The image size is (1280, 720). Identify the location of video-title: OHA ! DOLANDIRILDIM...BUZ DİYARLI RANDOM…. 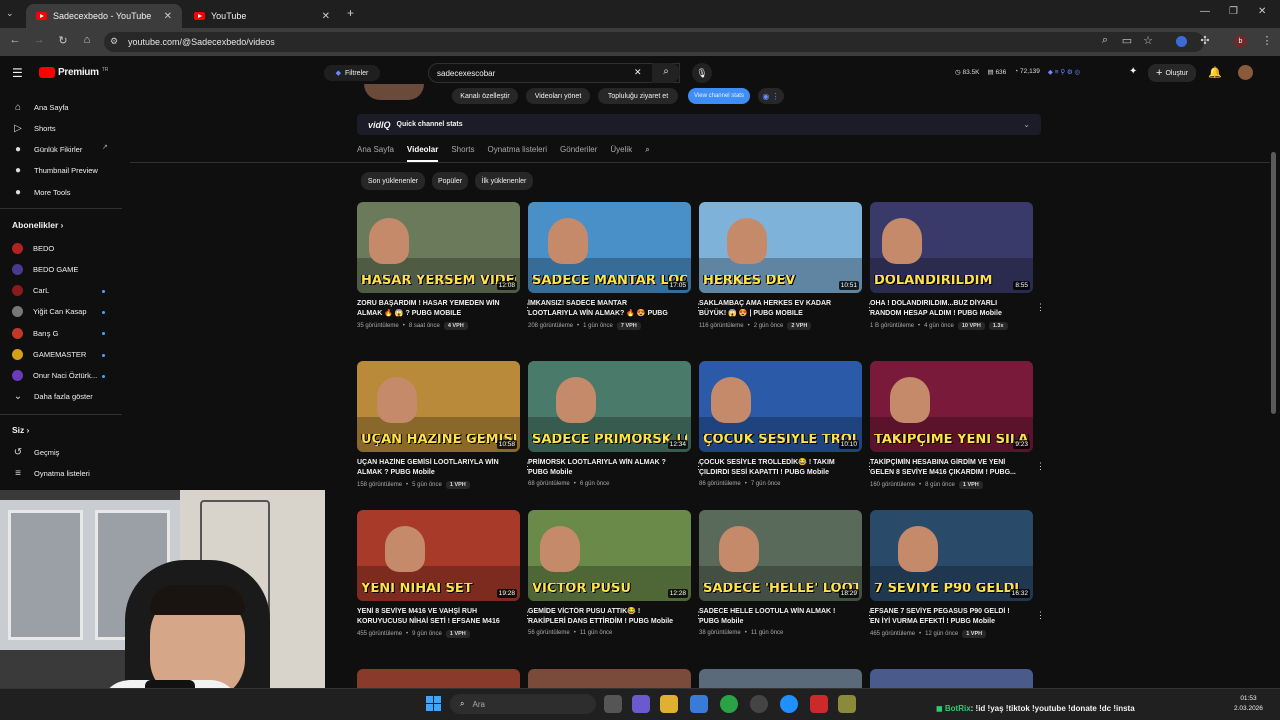
(945, 309).